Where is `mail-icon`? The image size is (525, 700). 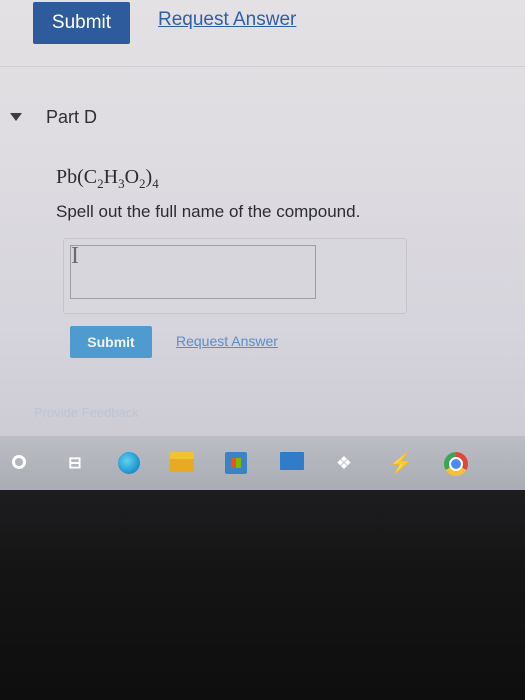
mail-icon is located at coordinates (292, 461).